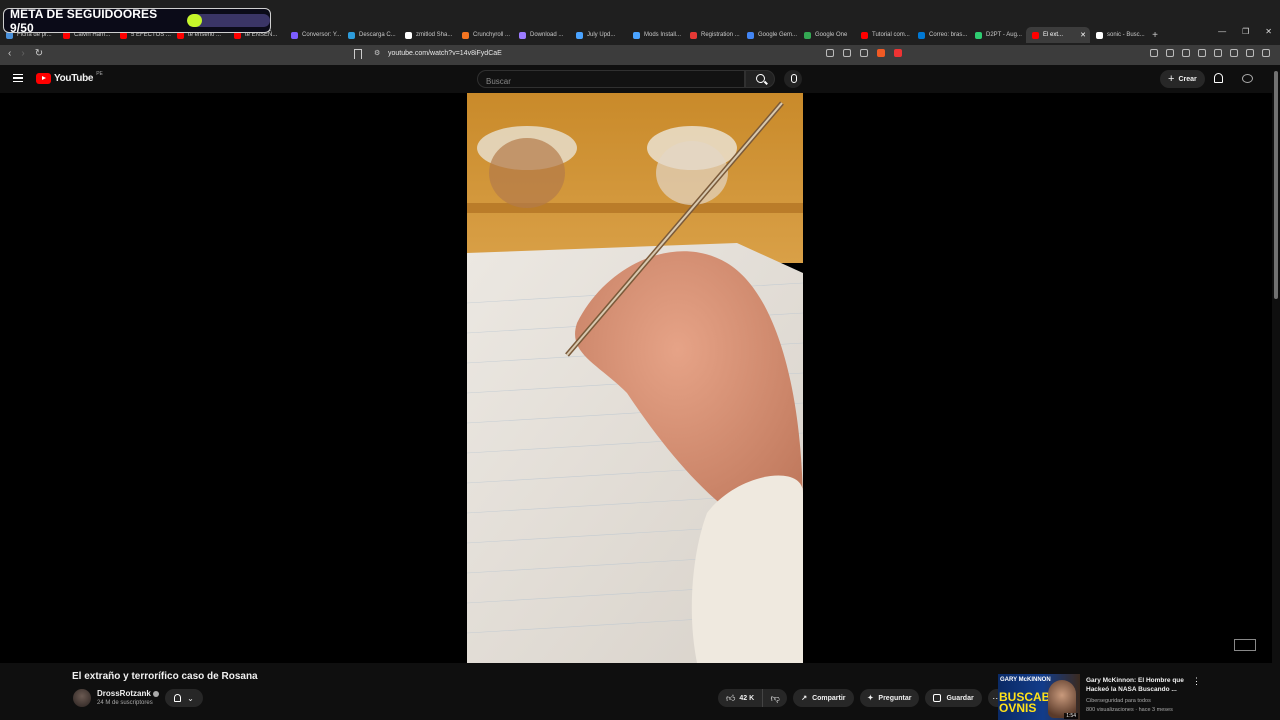 Image resolution: width=1280 pixels, height=720 pixels. I want to click on follower-goal-overlay: META DE SEGUIDOORES 9/50, so click(137, 21).